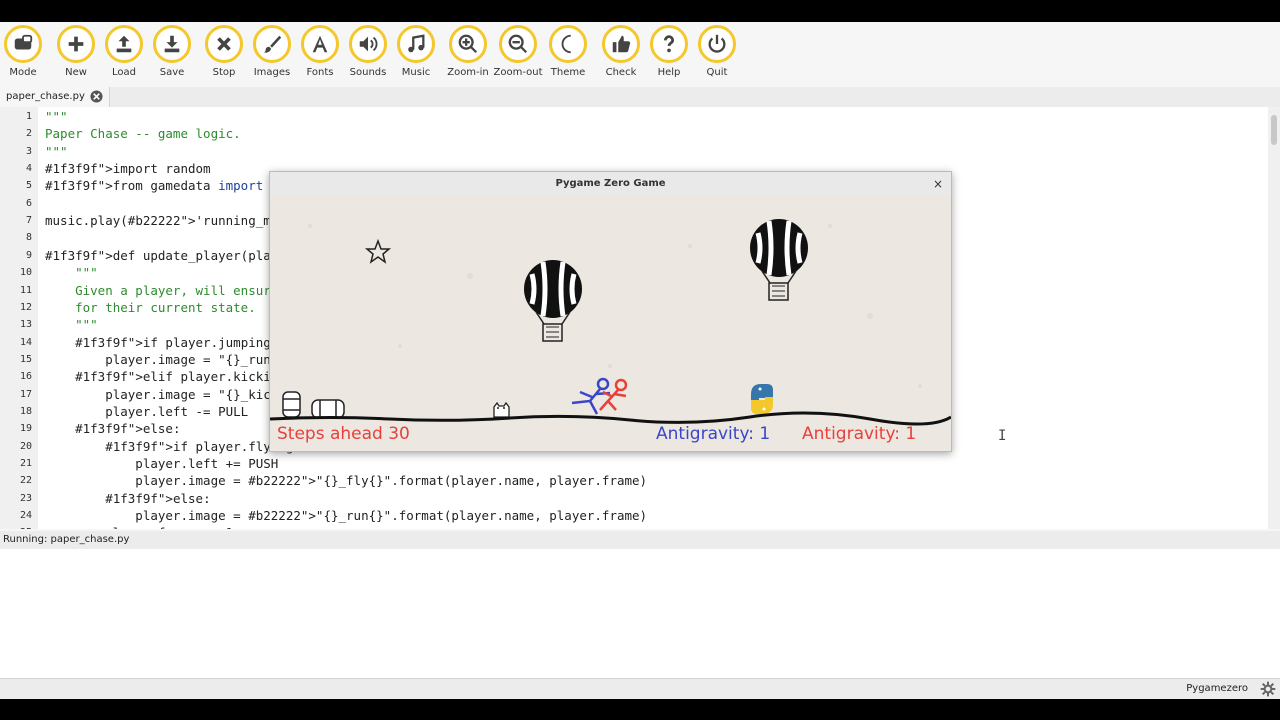 The image size is (1280, 720). What do you see at coordinates (599, 396) in the screenshot?
I see `player-sprites` at bounding box center [599, 396].